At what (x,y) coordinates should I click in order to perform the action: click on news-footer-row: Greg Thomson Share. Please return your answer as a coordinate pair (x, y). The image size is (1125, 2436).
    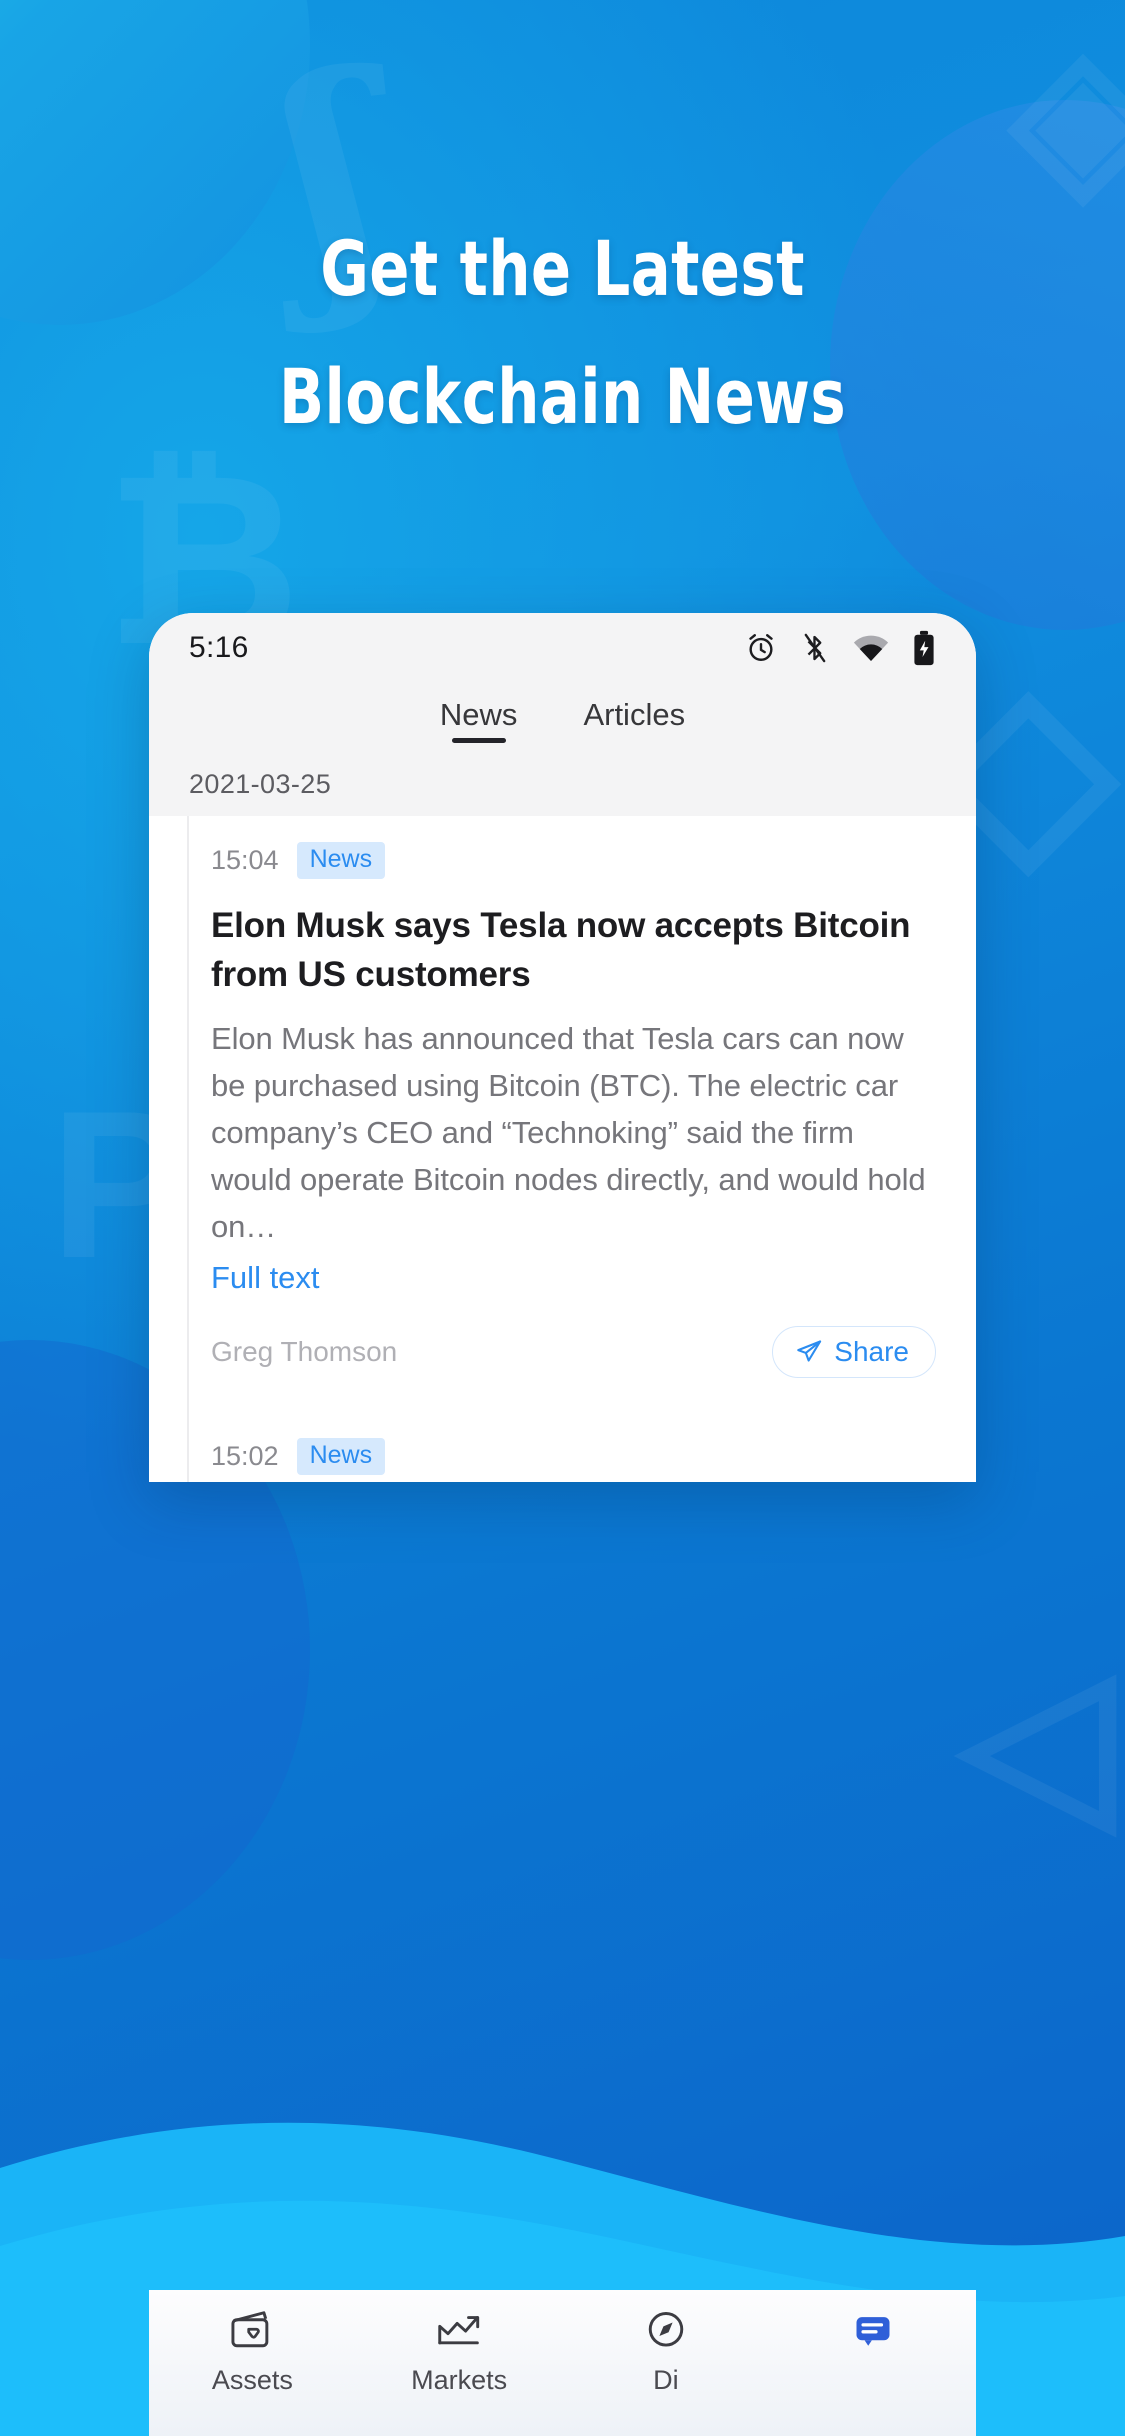
    Looking at the image, I should click on (573, 1369).